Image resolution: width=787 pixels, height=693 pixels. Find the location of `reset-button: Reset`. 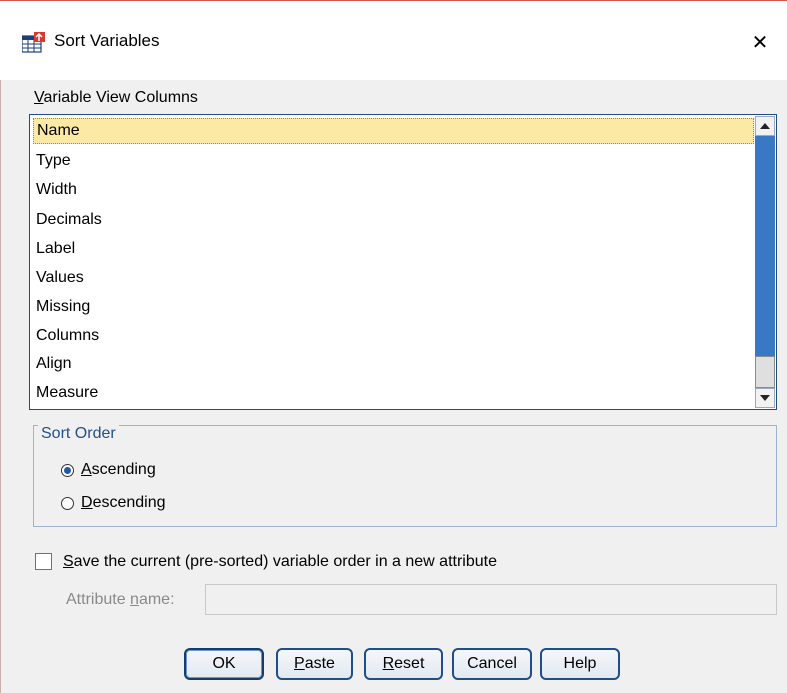

reset-button: Reset is located at coordinates (403, 664).